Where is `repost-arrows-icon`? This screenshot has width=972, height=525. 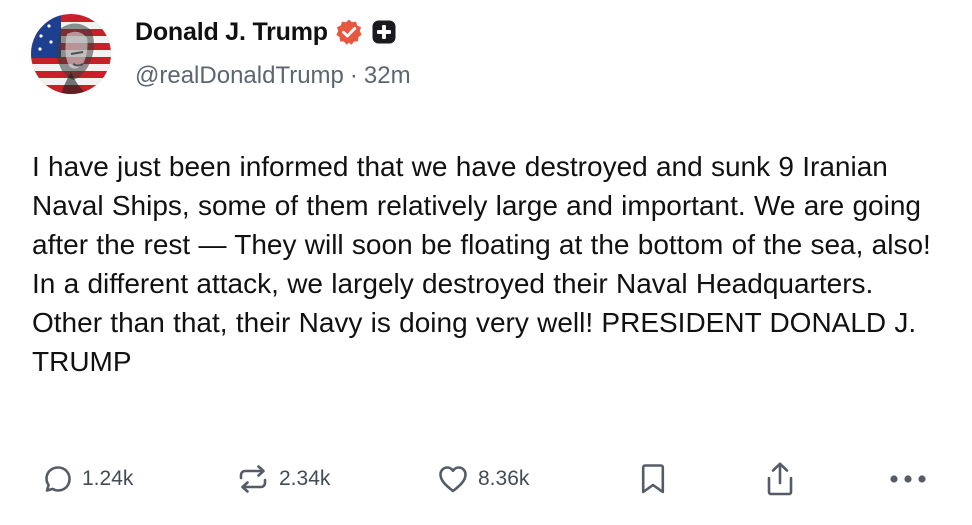
repost-arrows-icon is located at coordinates (253, 479).